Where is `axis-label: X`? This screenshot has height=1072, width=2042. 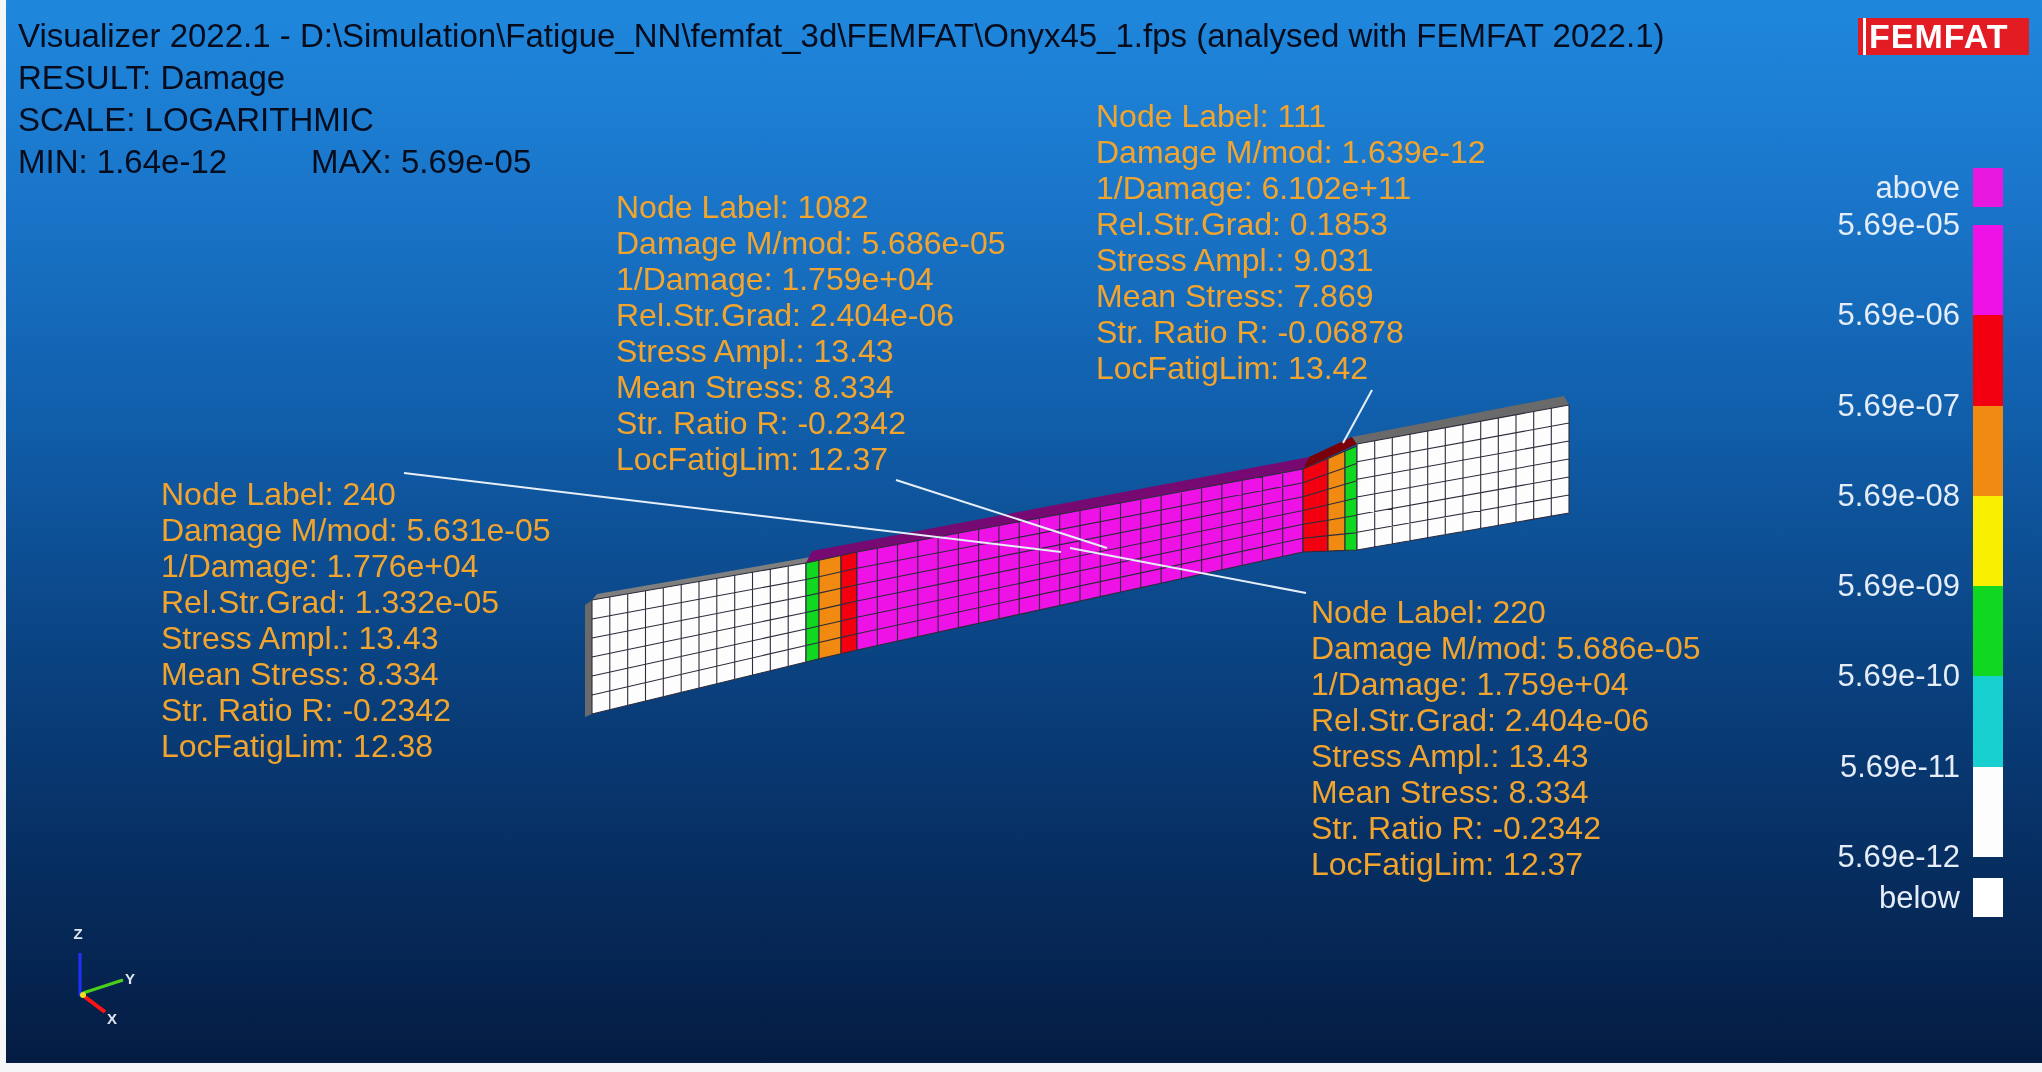 axis-label: X is located at coordinates (112, 1018).